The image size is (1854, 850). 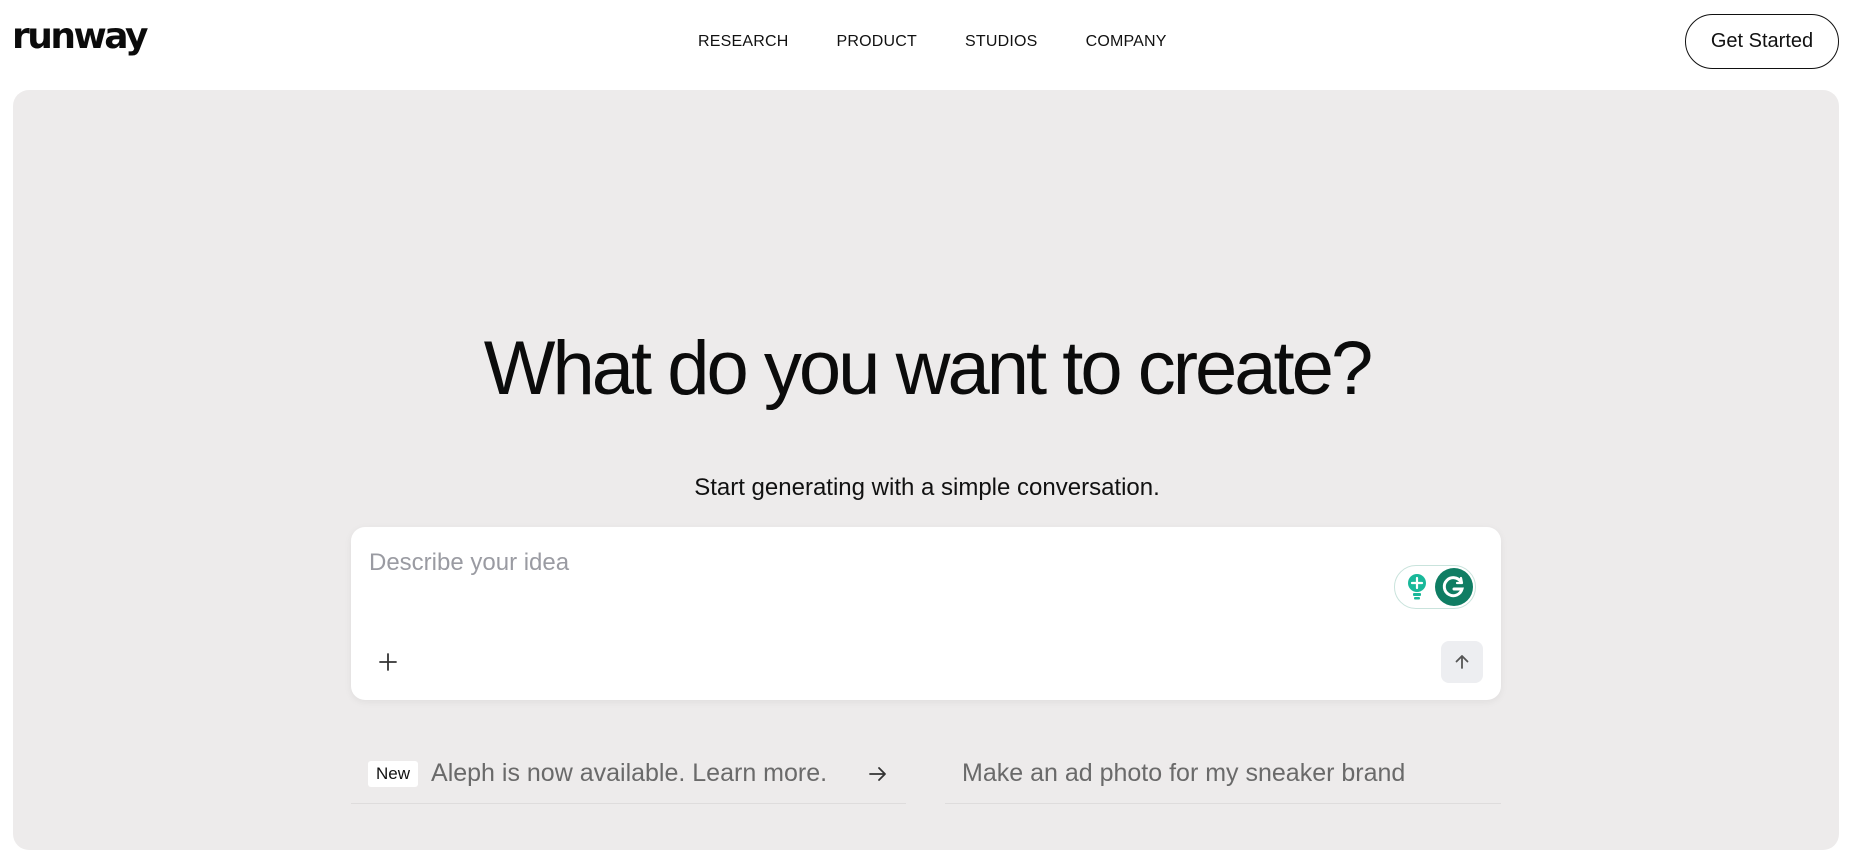 What do you see at coordinates (1454, 587) in the screenshot?
I see `grammarly-icon` at bounding box center [1454, 587].